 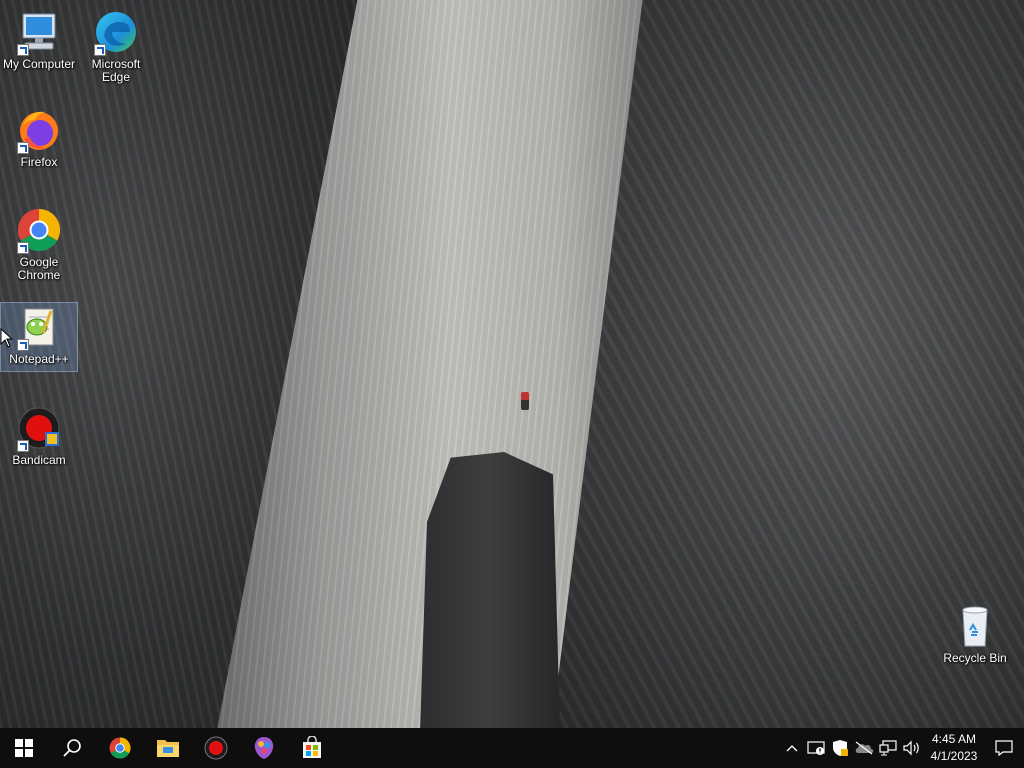 What do you see at coordinates (512, 748) in the screenshot?
I see `taskbar: 4:45 AM 4/1/2023` at bounding box center [512, 748].